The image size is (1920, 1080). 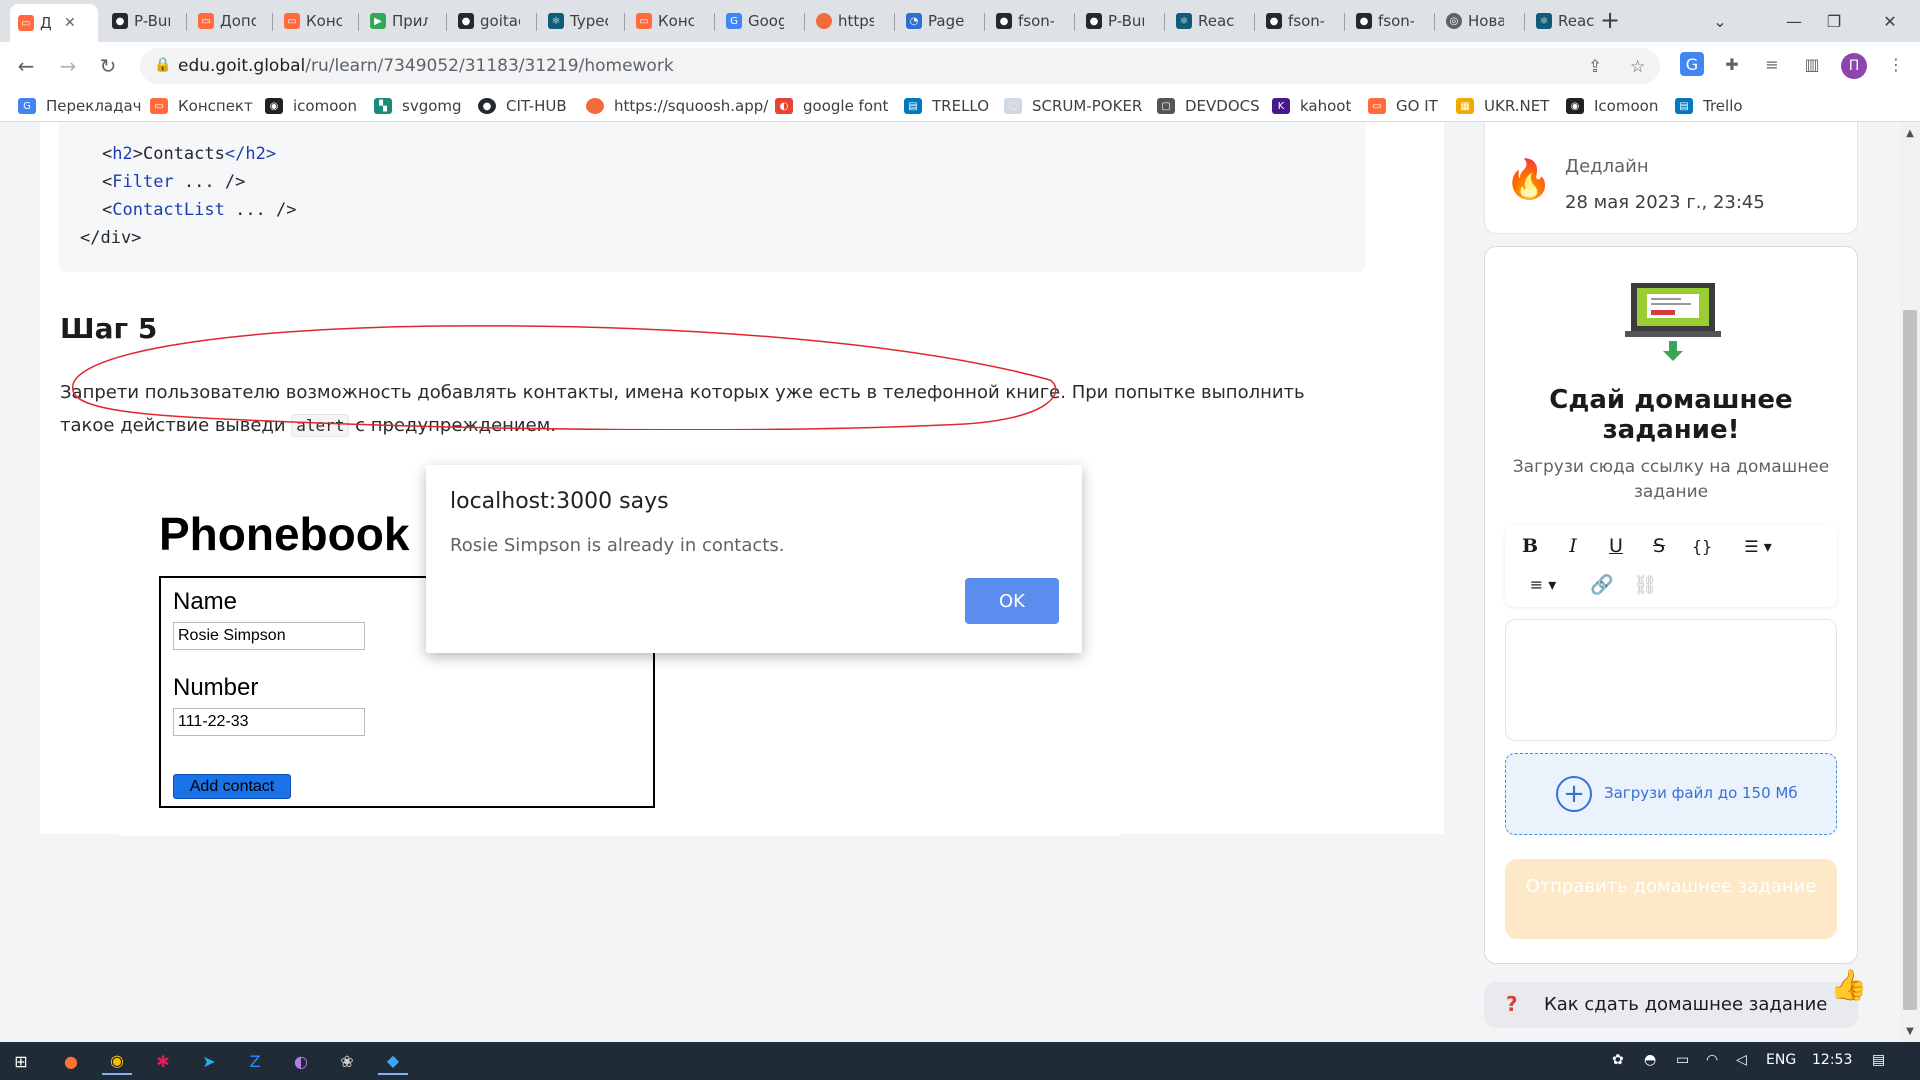 I want to click on bookmark-item: ● CIT-HUB, so click(x=522, y=106).